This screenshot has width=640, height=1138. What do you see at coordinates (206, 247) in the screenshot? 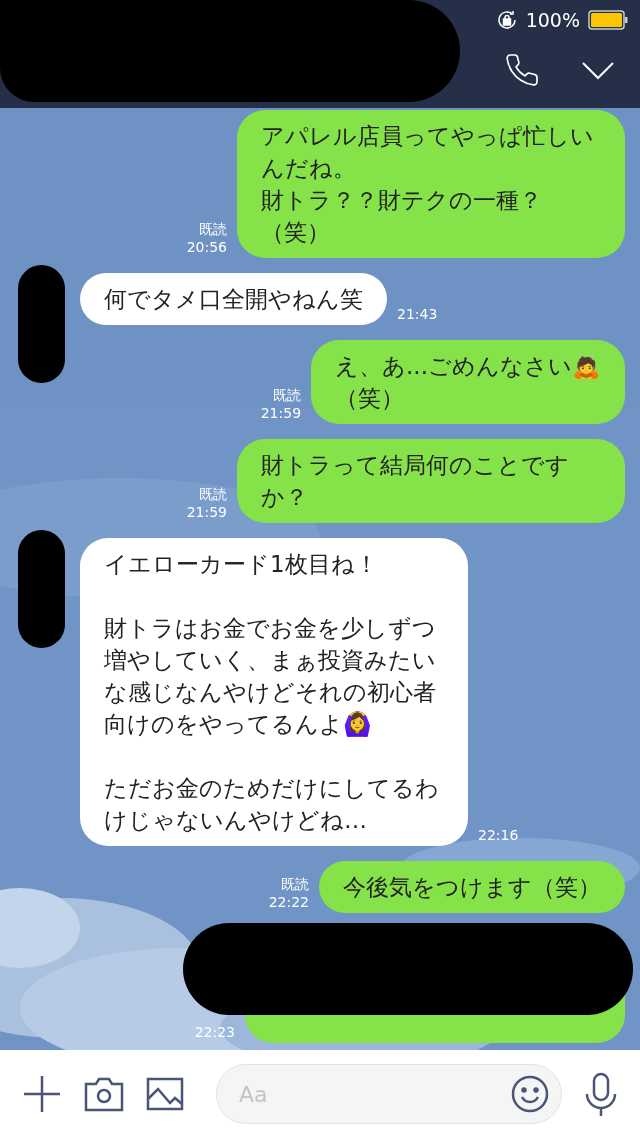
I see `message-time: 20:56` at bounding box center [206, 247].